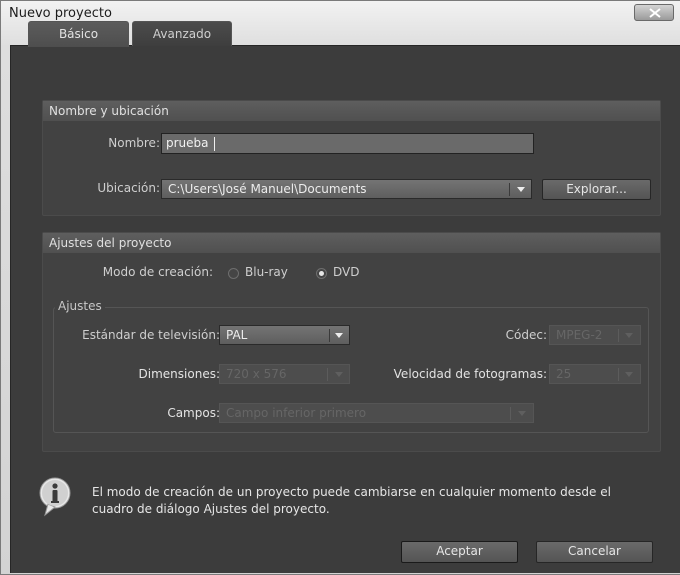 This screenshot has height=575, width=680. I want to click on name-value: prueba, so click(187, 143).